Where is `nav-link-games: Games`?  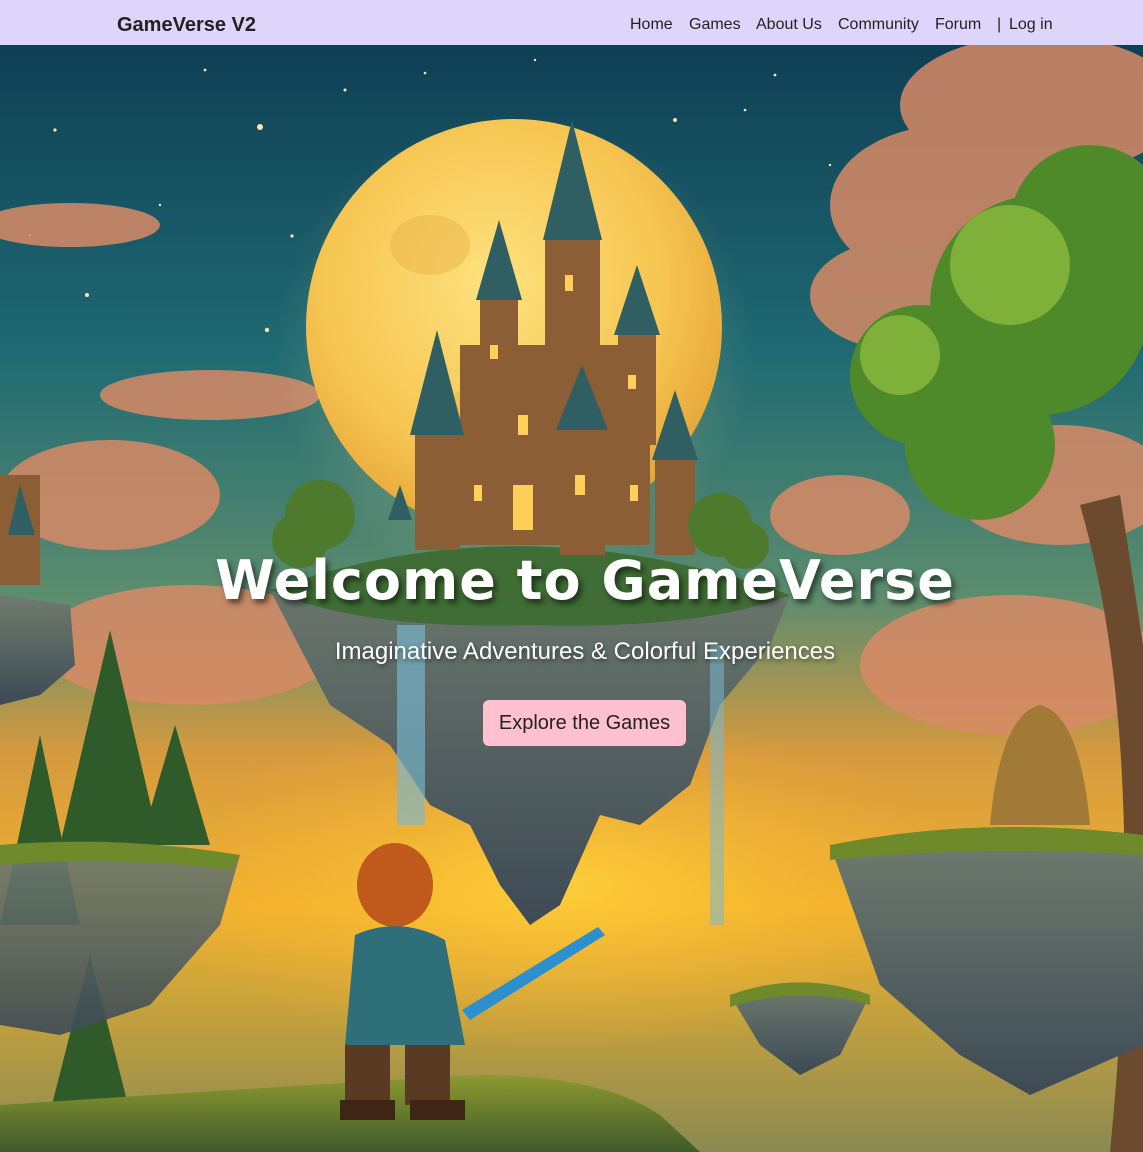 nav-link-games: Games is located at coordinates (715, 25).